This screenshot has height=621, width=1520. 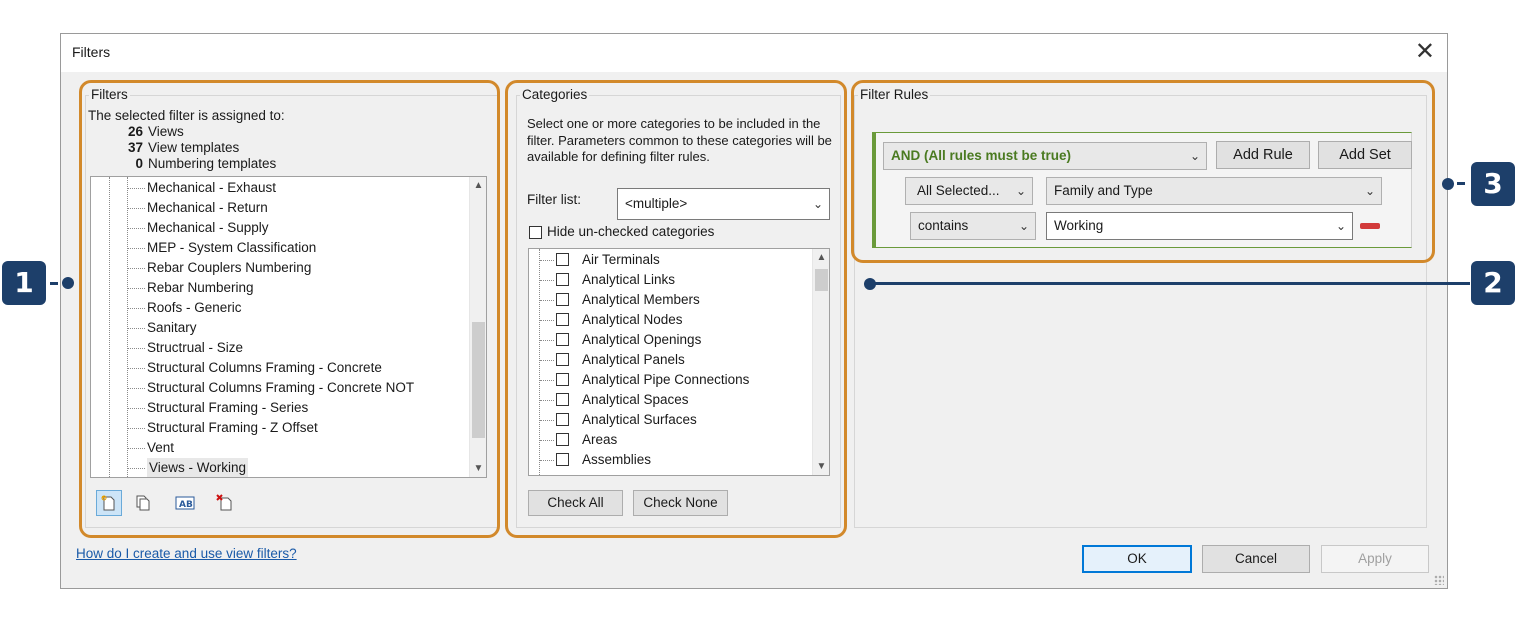 I want to click on callout-3-dot, so click(x=1448, y=184).